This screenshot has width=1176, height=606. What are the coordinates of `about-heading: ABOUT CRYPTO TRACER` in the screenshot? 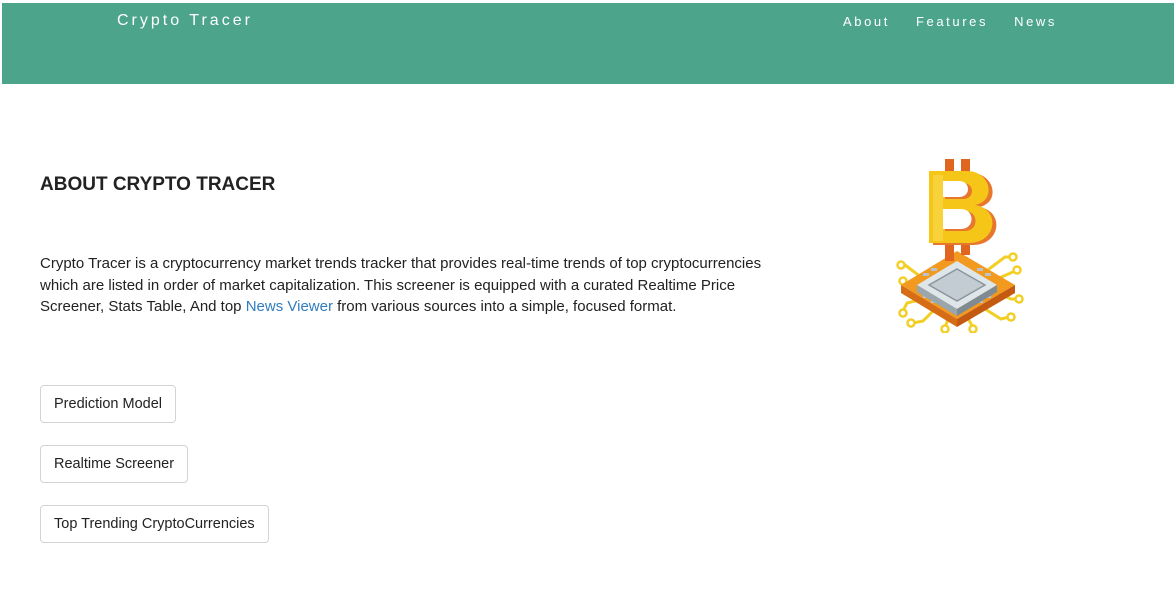 It's located at (158, 184).